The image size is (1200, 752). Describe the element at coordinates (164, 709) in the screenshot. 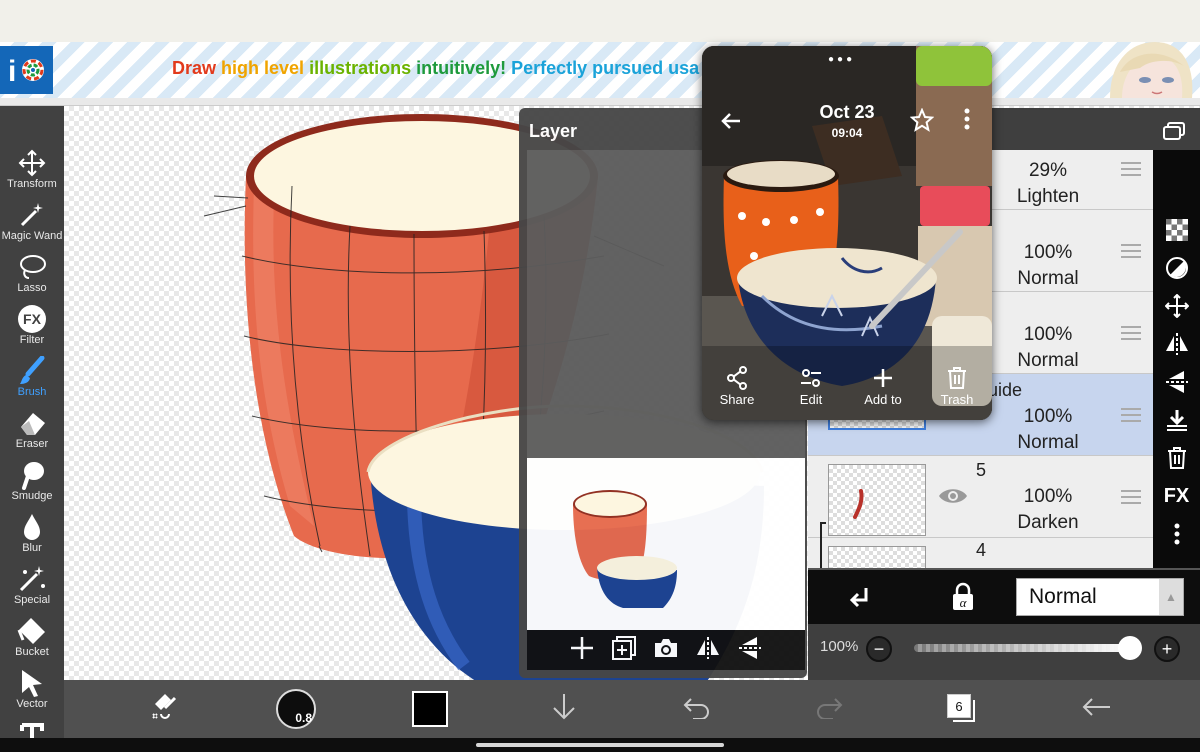

I see `swap-tool-button` at that location.